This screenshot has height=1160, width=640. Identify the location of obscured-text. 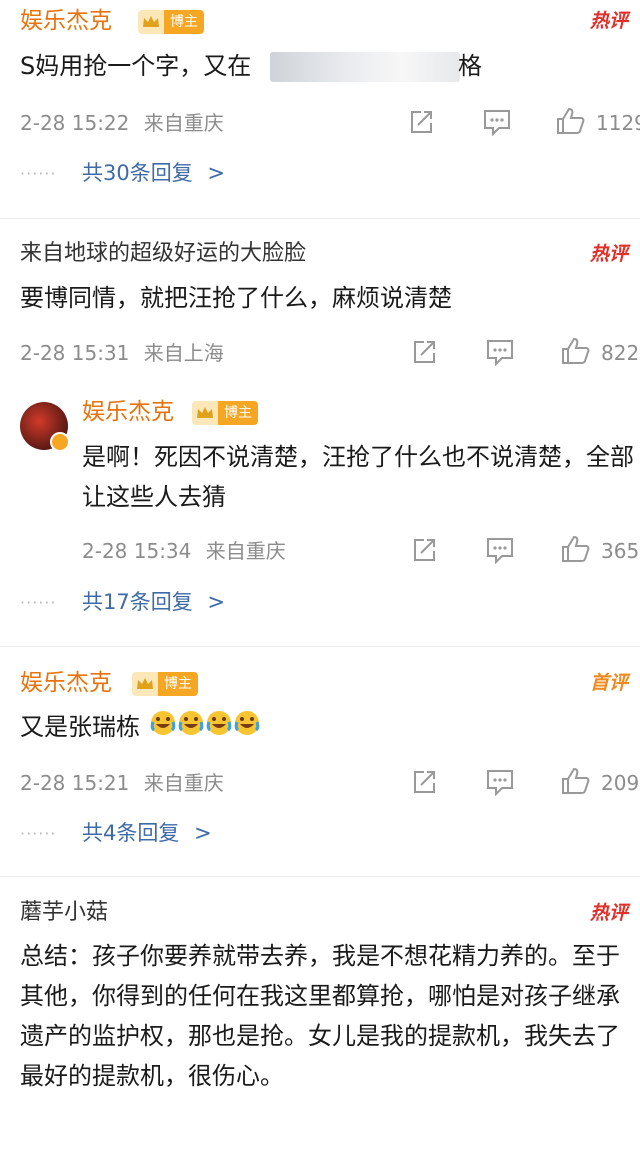
(365, 67).